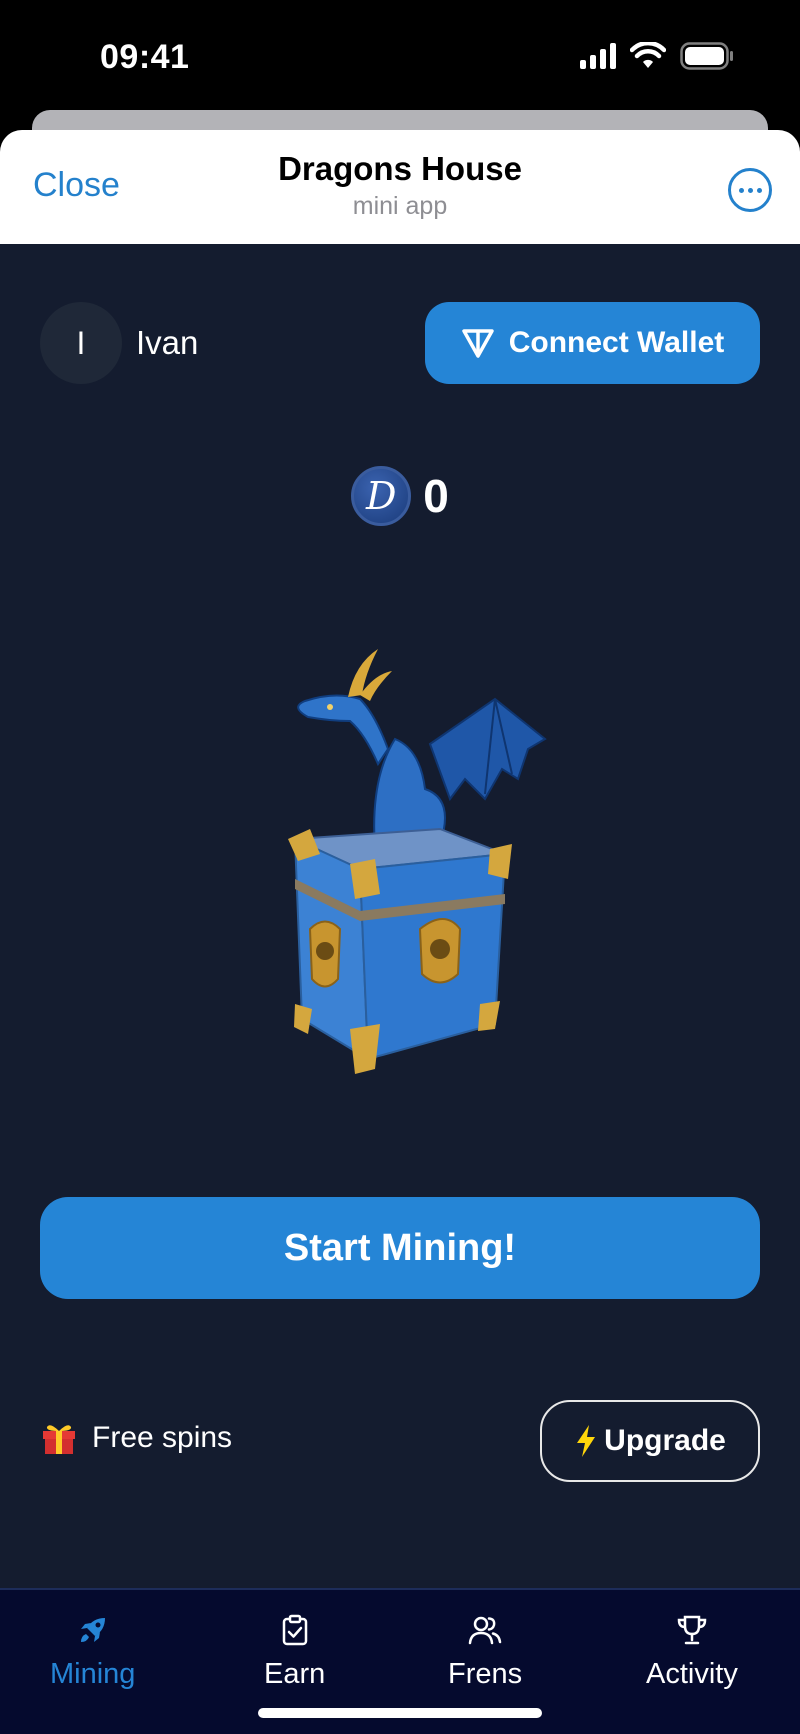  Describe the element at coordinates (648, 55) in the screenshot. I see `wifi-icon` at that location.